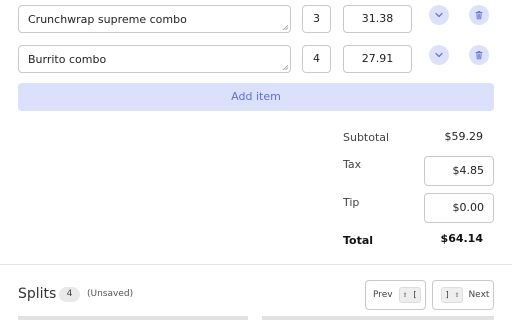 The image size is (512, 320). Describe the element at coordinates (366, 137) in the screenshot. I see `subtotal-label: Subtotal` at that location.